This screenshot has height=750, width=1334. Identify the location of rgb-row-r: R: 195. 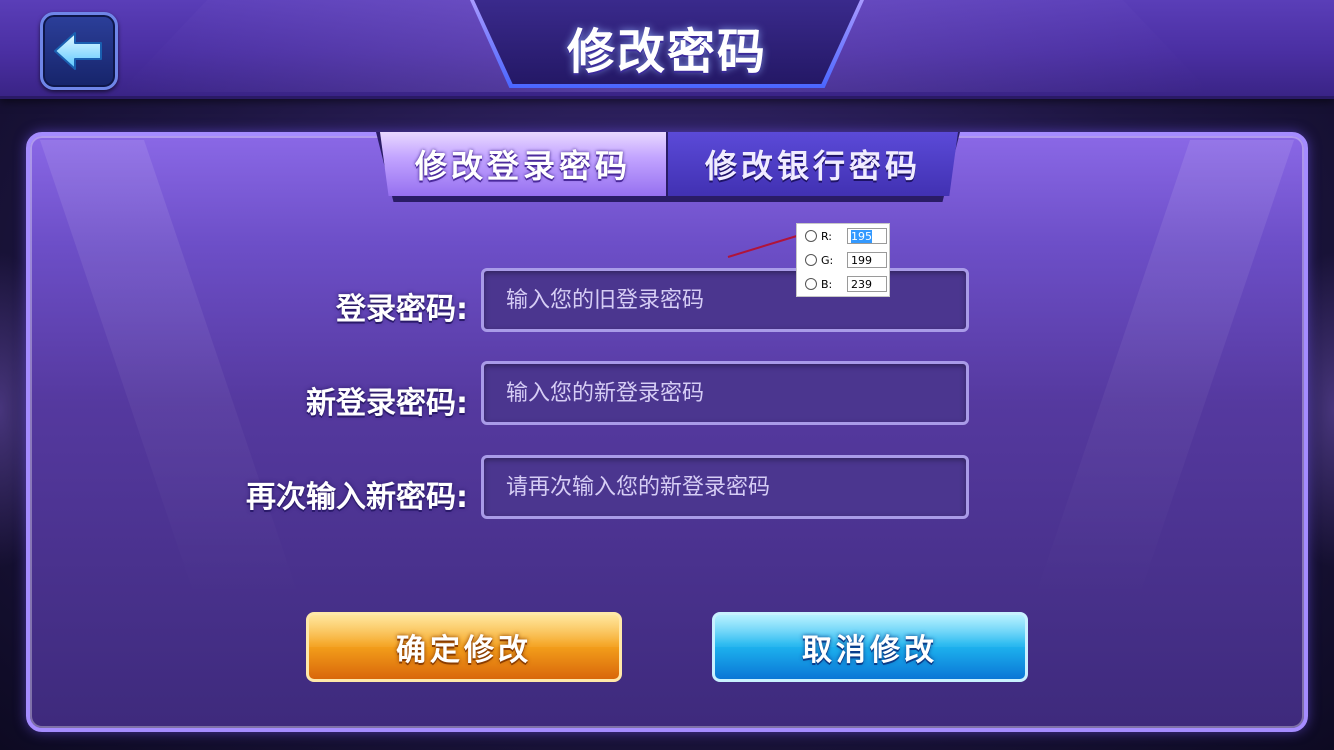
(843, 236).